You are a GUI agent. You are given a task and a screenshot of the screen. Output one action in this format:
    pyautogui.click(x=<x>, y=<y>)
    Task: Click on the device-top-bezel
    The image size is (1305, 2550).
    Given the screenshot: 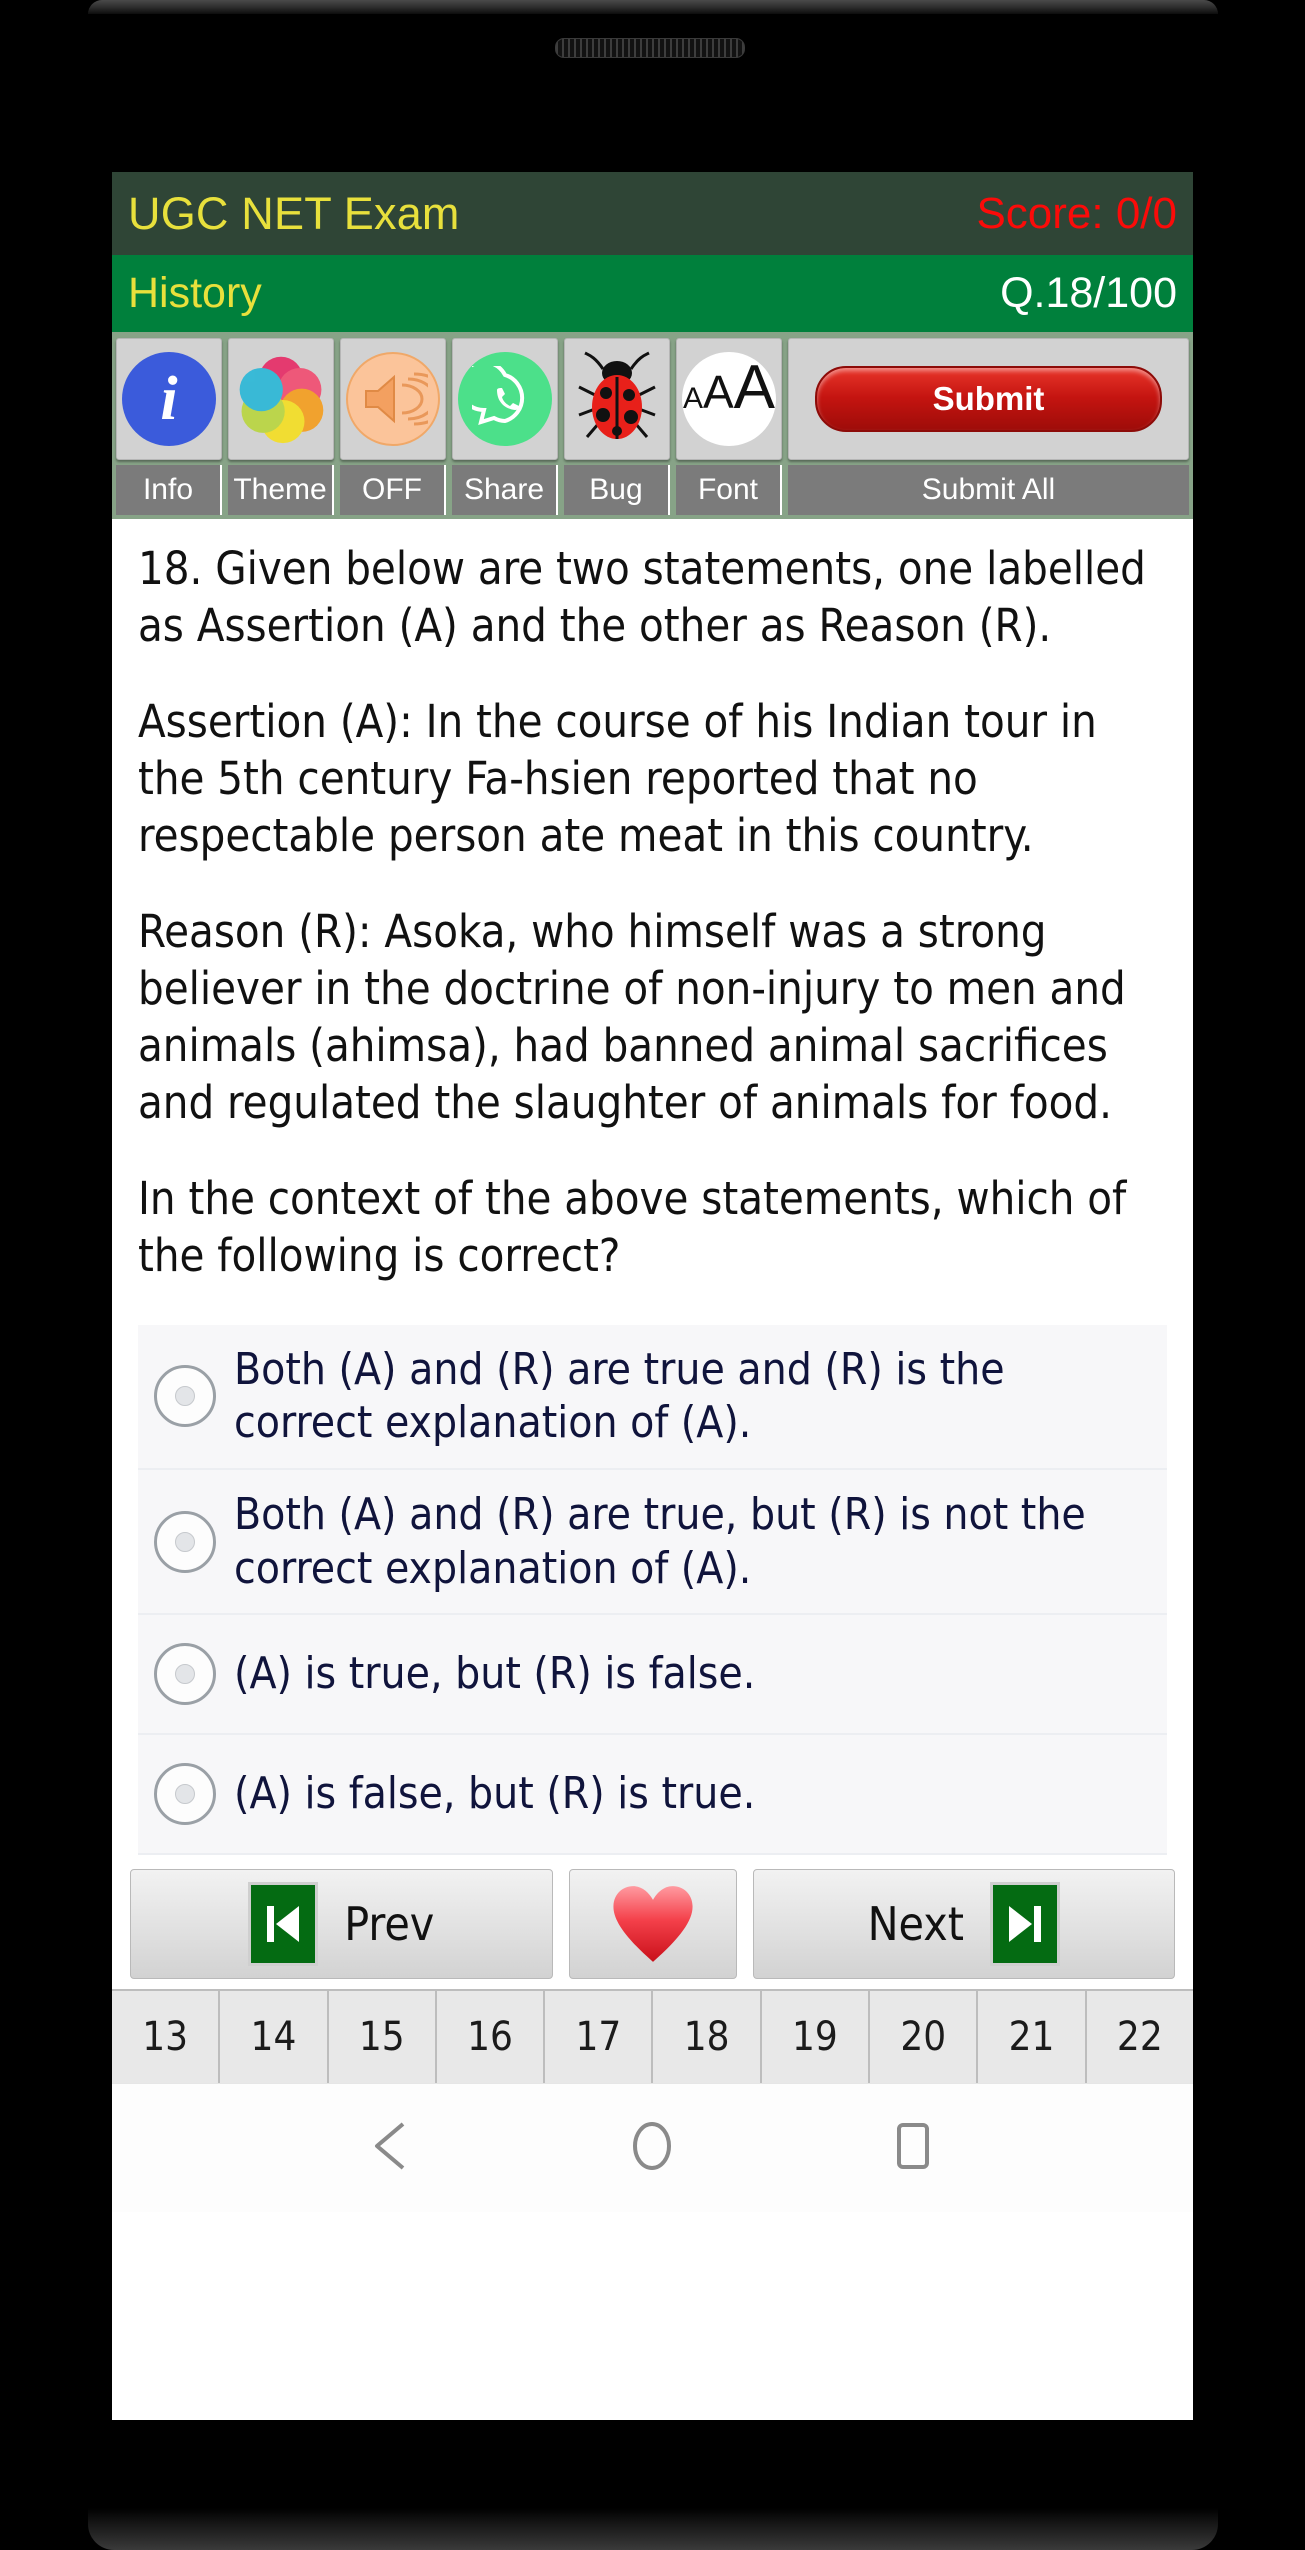 What is the action you would take?
    pyautogui.click(x=653, y=7)
    